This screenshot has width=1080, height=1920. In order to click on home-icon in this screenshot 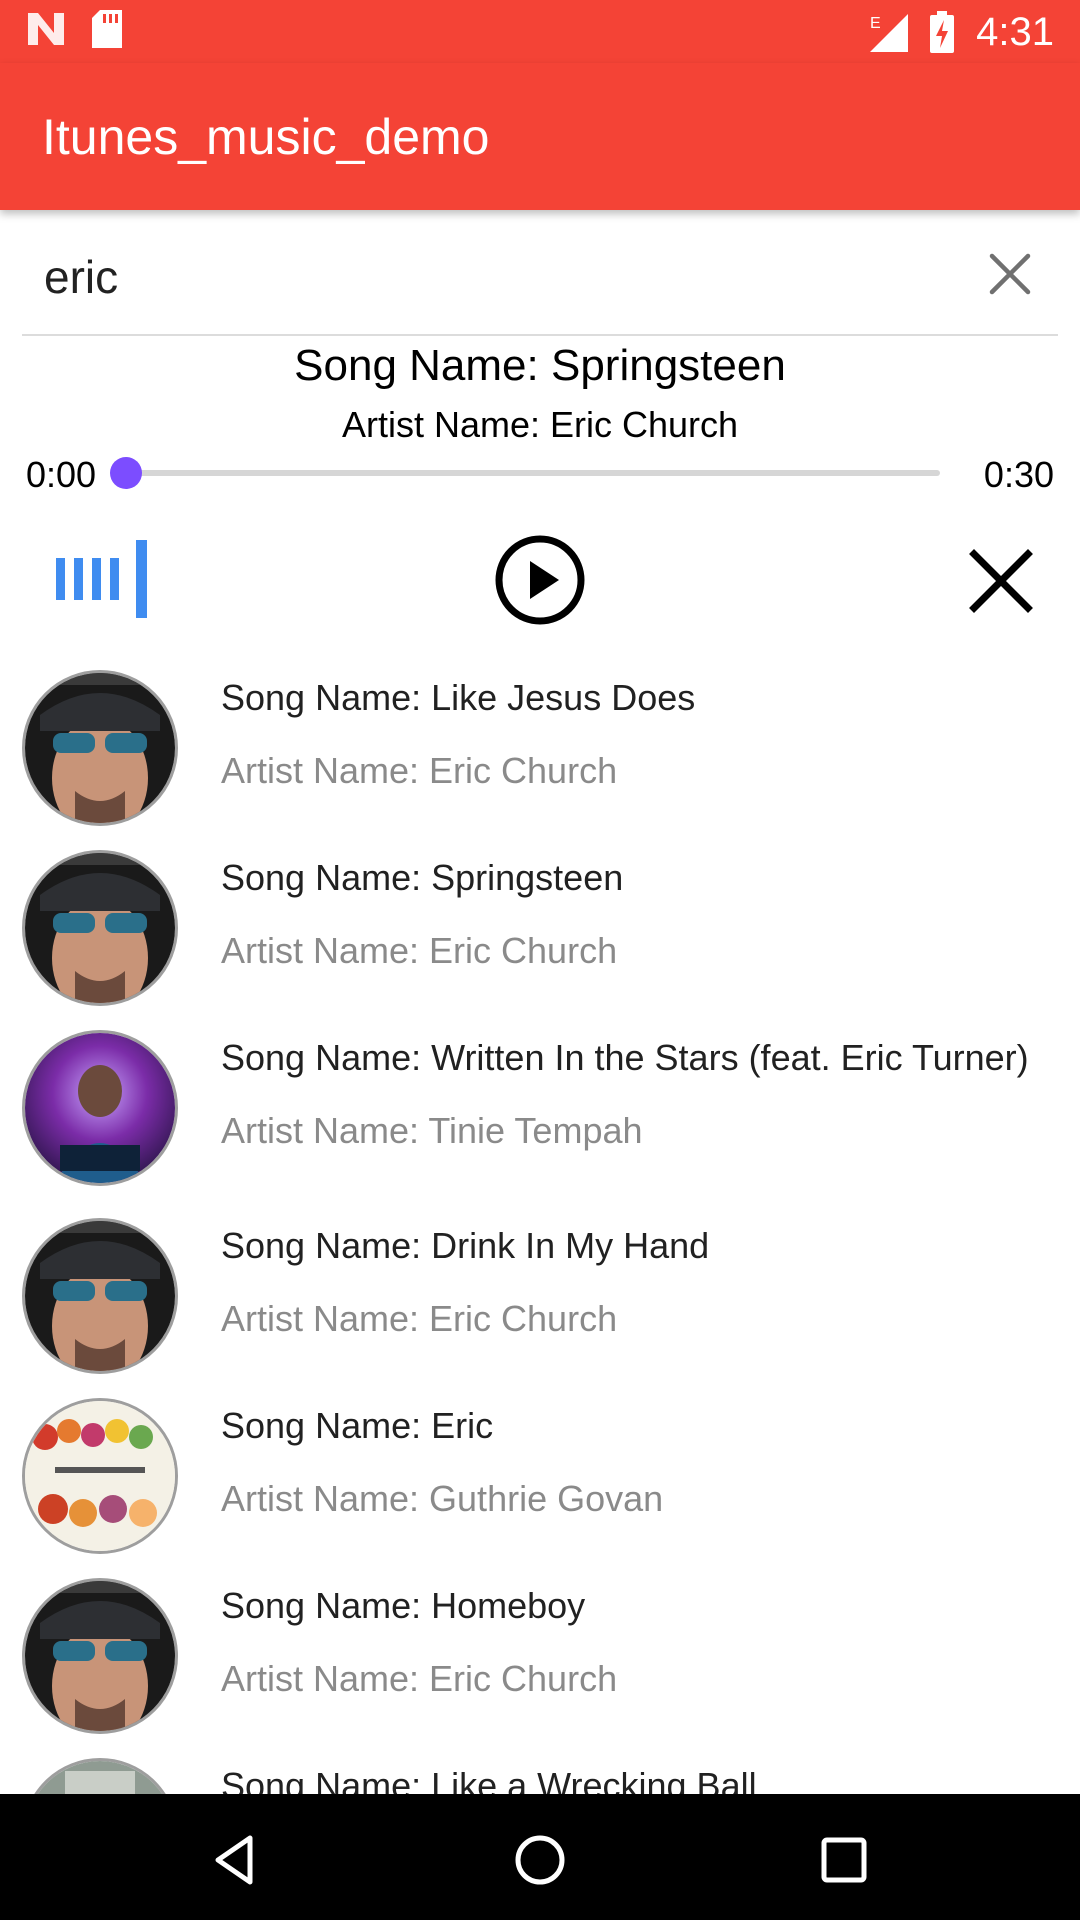, I will do `click(540, 1860)`.